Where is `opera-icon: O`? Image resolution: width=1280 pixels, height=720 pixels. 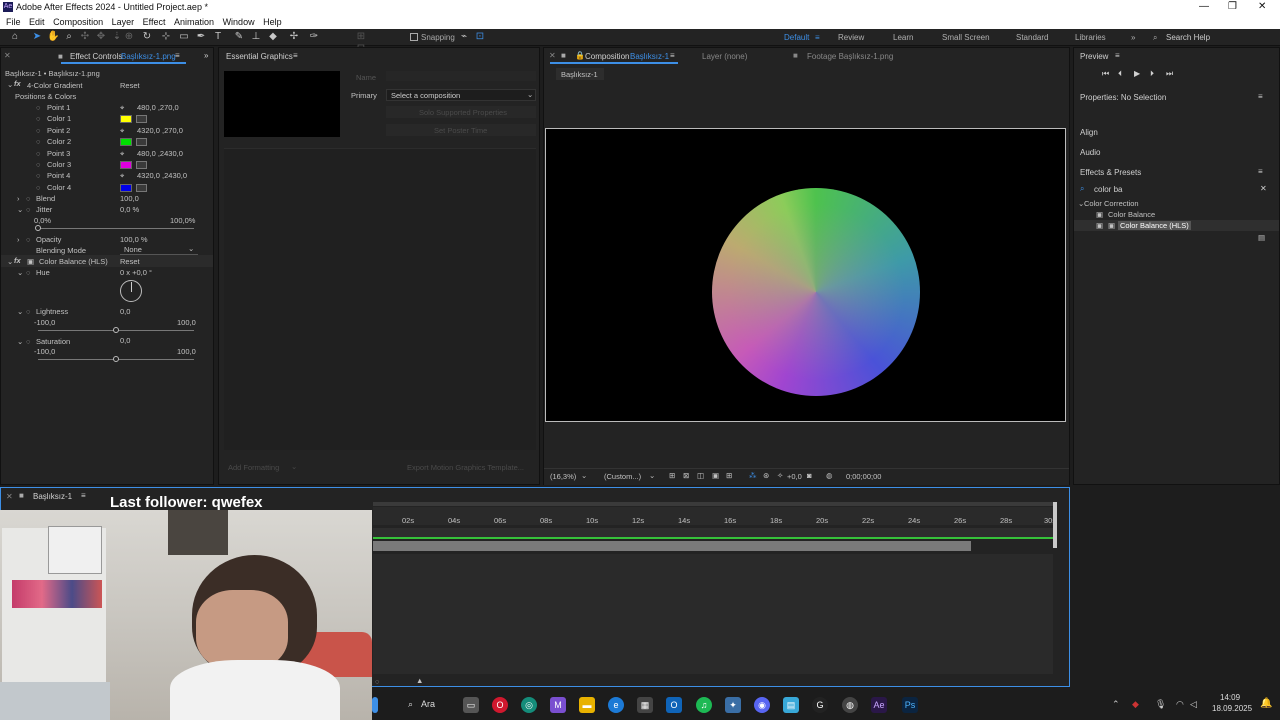 opera-icon: O is located at coordinates (500, 705).